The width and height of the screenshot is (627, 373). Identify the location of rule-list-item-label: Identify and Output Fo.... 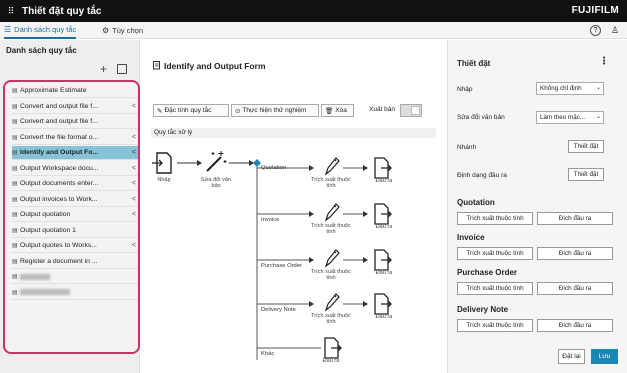
(59, 152).